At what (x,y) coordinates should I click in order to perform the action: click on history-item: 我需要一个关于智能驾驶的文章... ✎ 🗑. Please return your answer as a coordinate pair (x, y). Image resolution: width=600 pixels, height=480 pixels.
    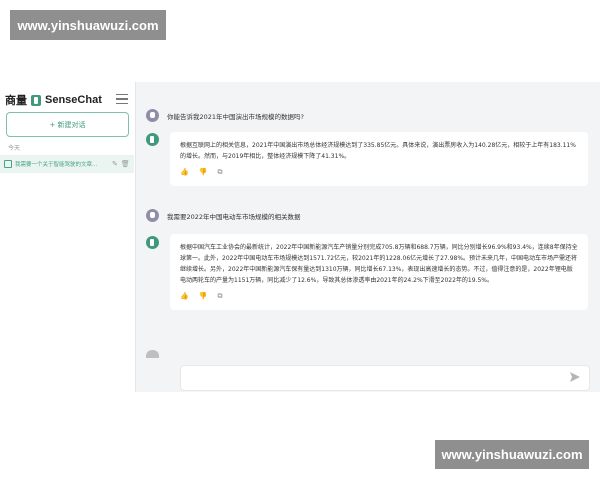
    Looking at the image, I should click on (67, 164).